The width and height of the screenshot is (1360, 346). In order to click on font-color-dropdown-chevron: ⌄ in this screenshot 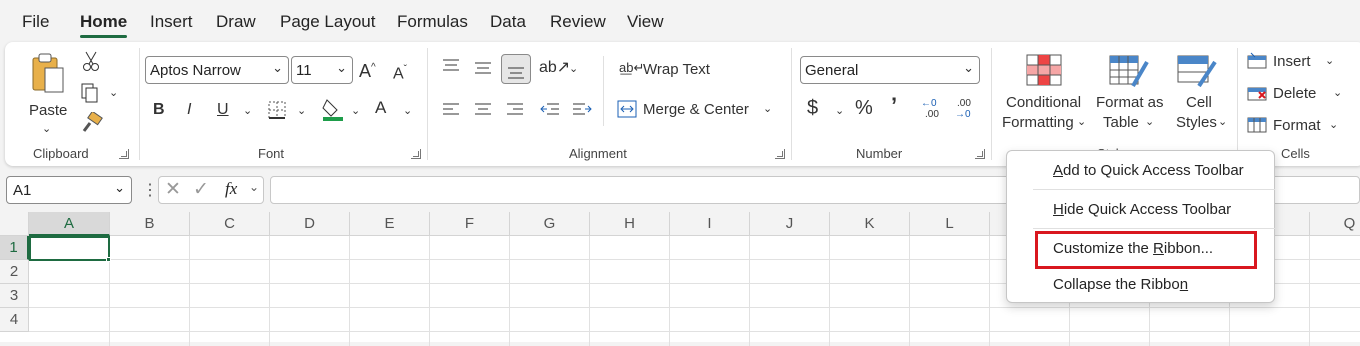, I will do `click(407, 110)`.